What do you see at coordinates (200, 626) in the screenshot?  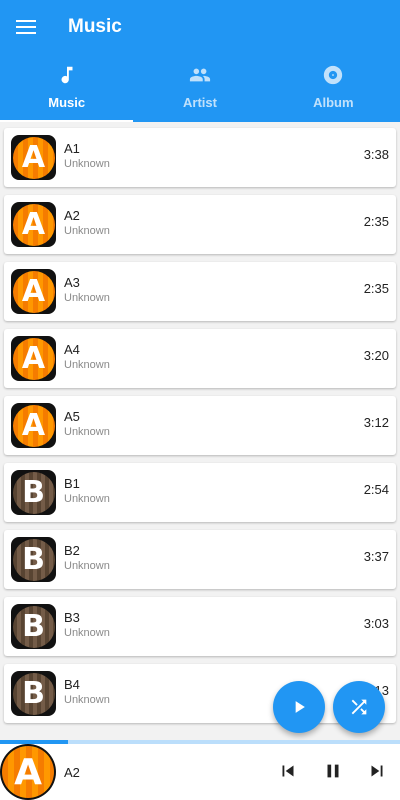 I see `song-list-item: B B3 Unknown 3:03` at bounding box center [200, 626].